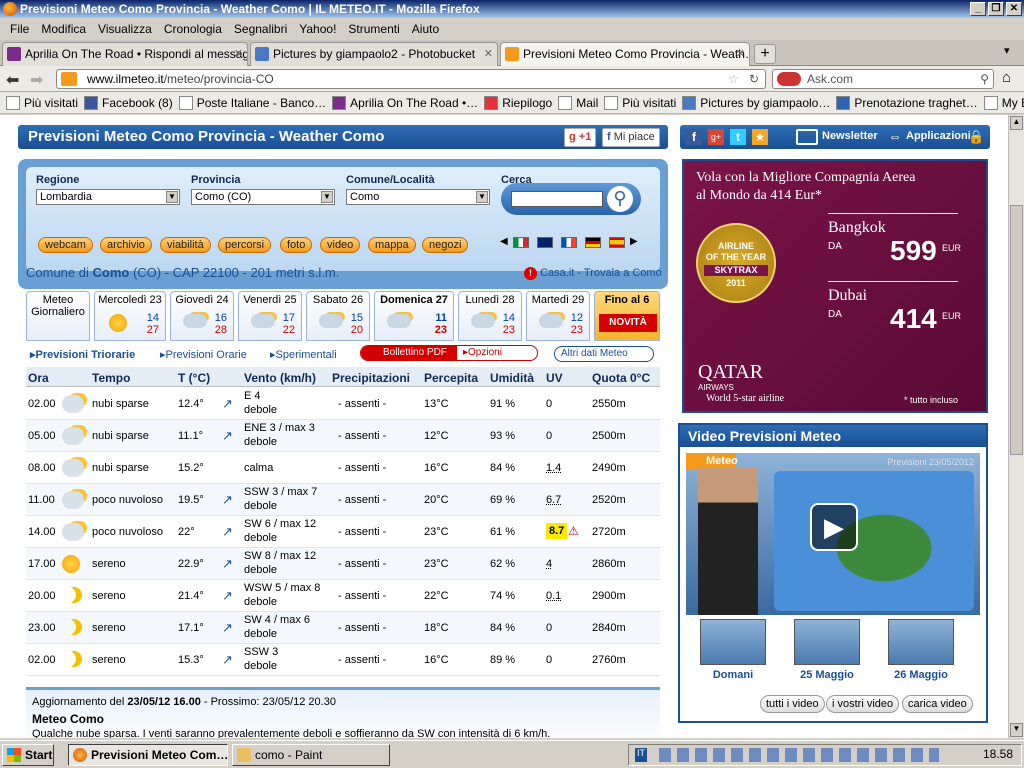 This screenshot has height=768, width=1024. Describe the element at coordinates (69, 79) in the screenshot. I see `site-identity-icon` at that location.